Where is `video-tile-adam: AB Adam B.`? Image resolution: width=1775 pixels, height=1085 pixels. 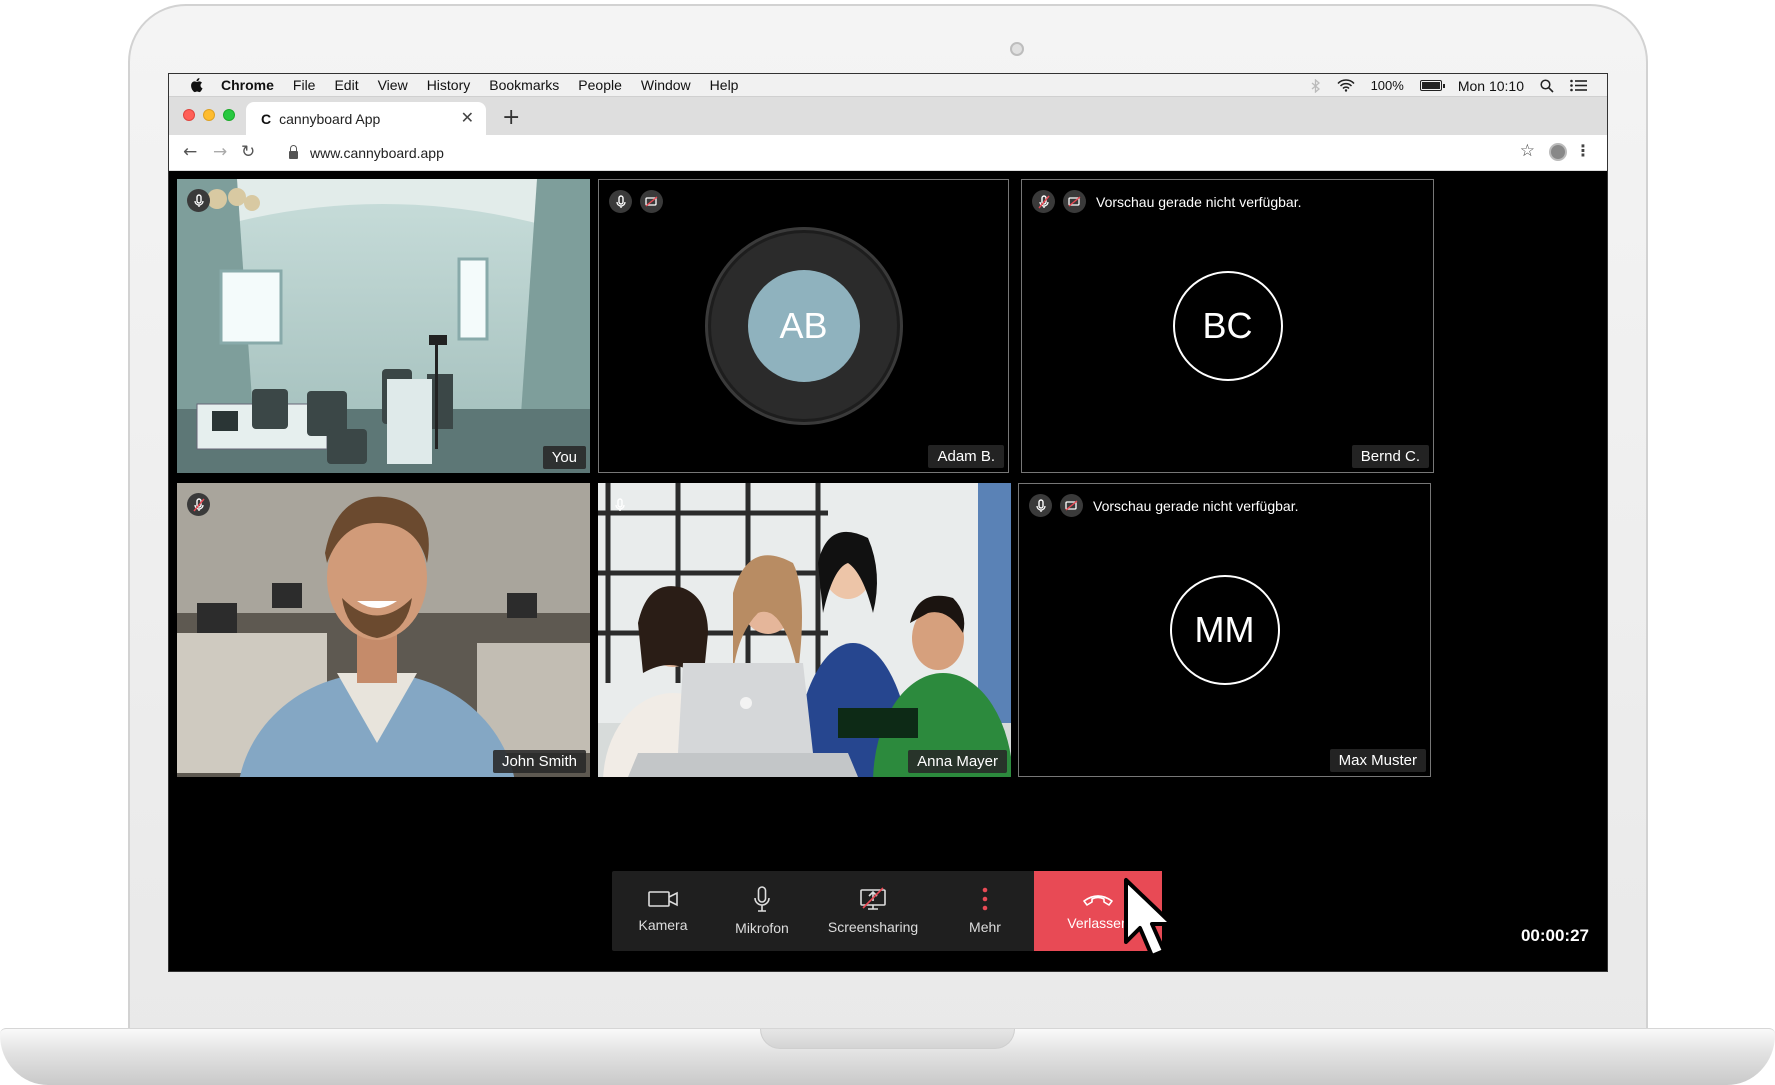 video-tile-adam: AB Adam B. is located at coordinates (803, 326).